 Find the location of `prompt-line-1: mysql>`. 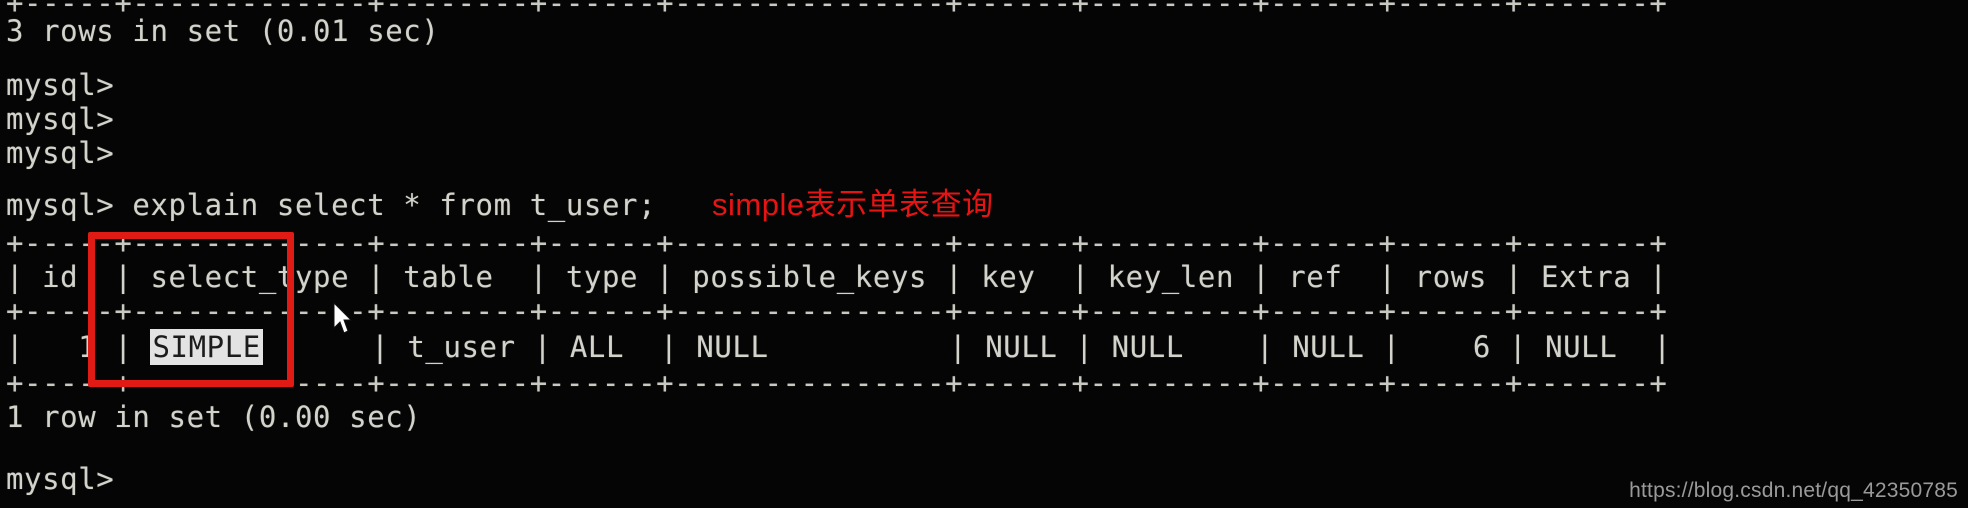

prompt-line-1: mysql> is located at coordinates (60, 85).